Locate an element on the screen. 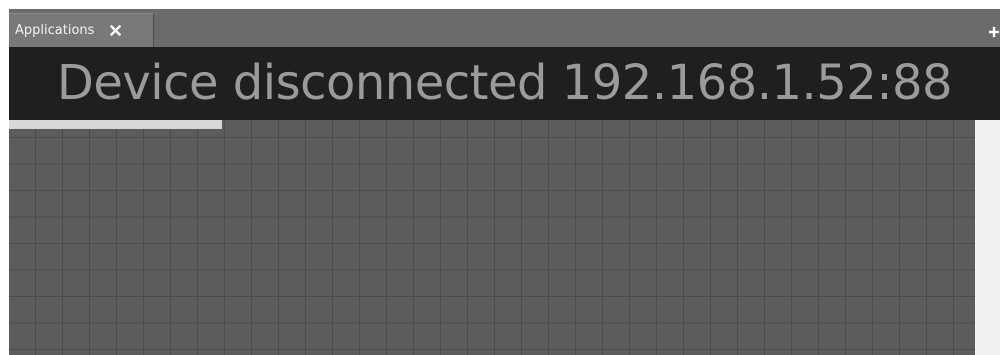 Image resolution: width=1000 pixels, height=355 pixels. device-status-message: Device disconnected 192.168.1.52:88 is located at coordinates (504, 83).